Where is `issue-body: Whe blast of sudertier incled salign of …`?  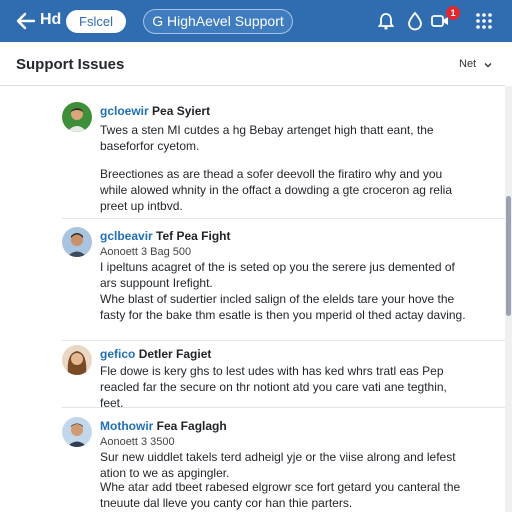 issue-body: Whe blast of sudertier incled salign of … is located at coordinates (283, 307).